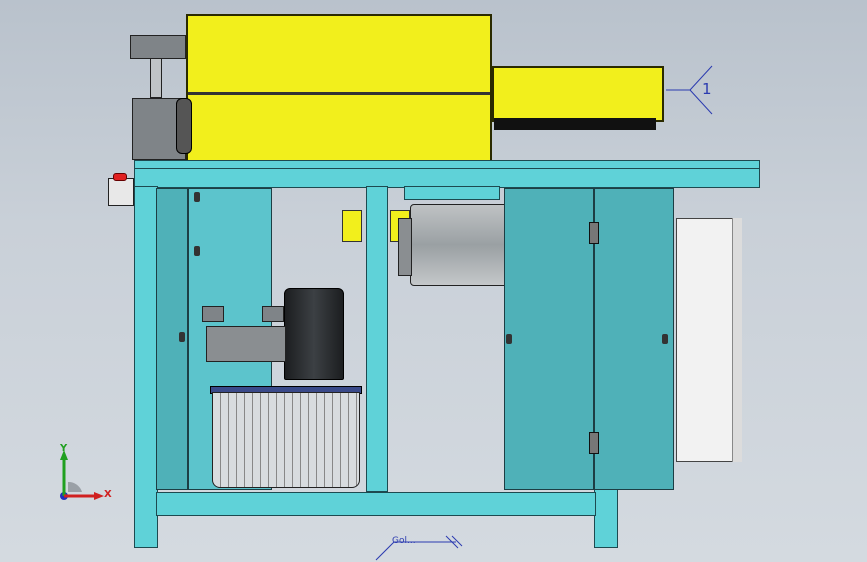 This screenshot has width=867, height=562. Describe the element at coordinates (447, 174) in the screenshot. I see `frame-top-beam` at that location.